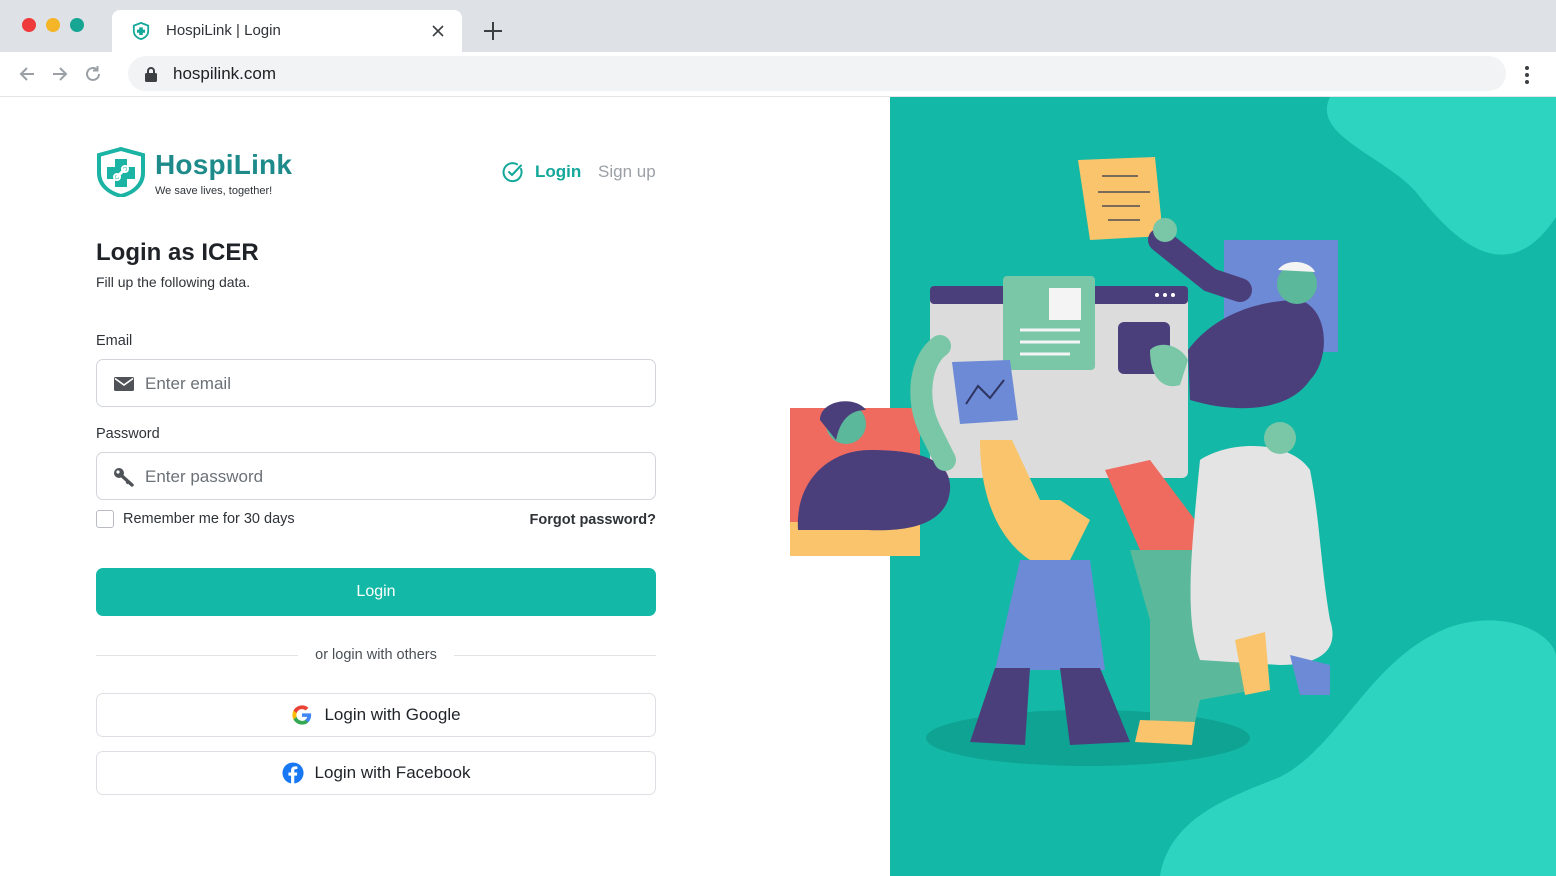 The image size is (1556, 876). I want to click on email-label: Email, so click(114, 341).